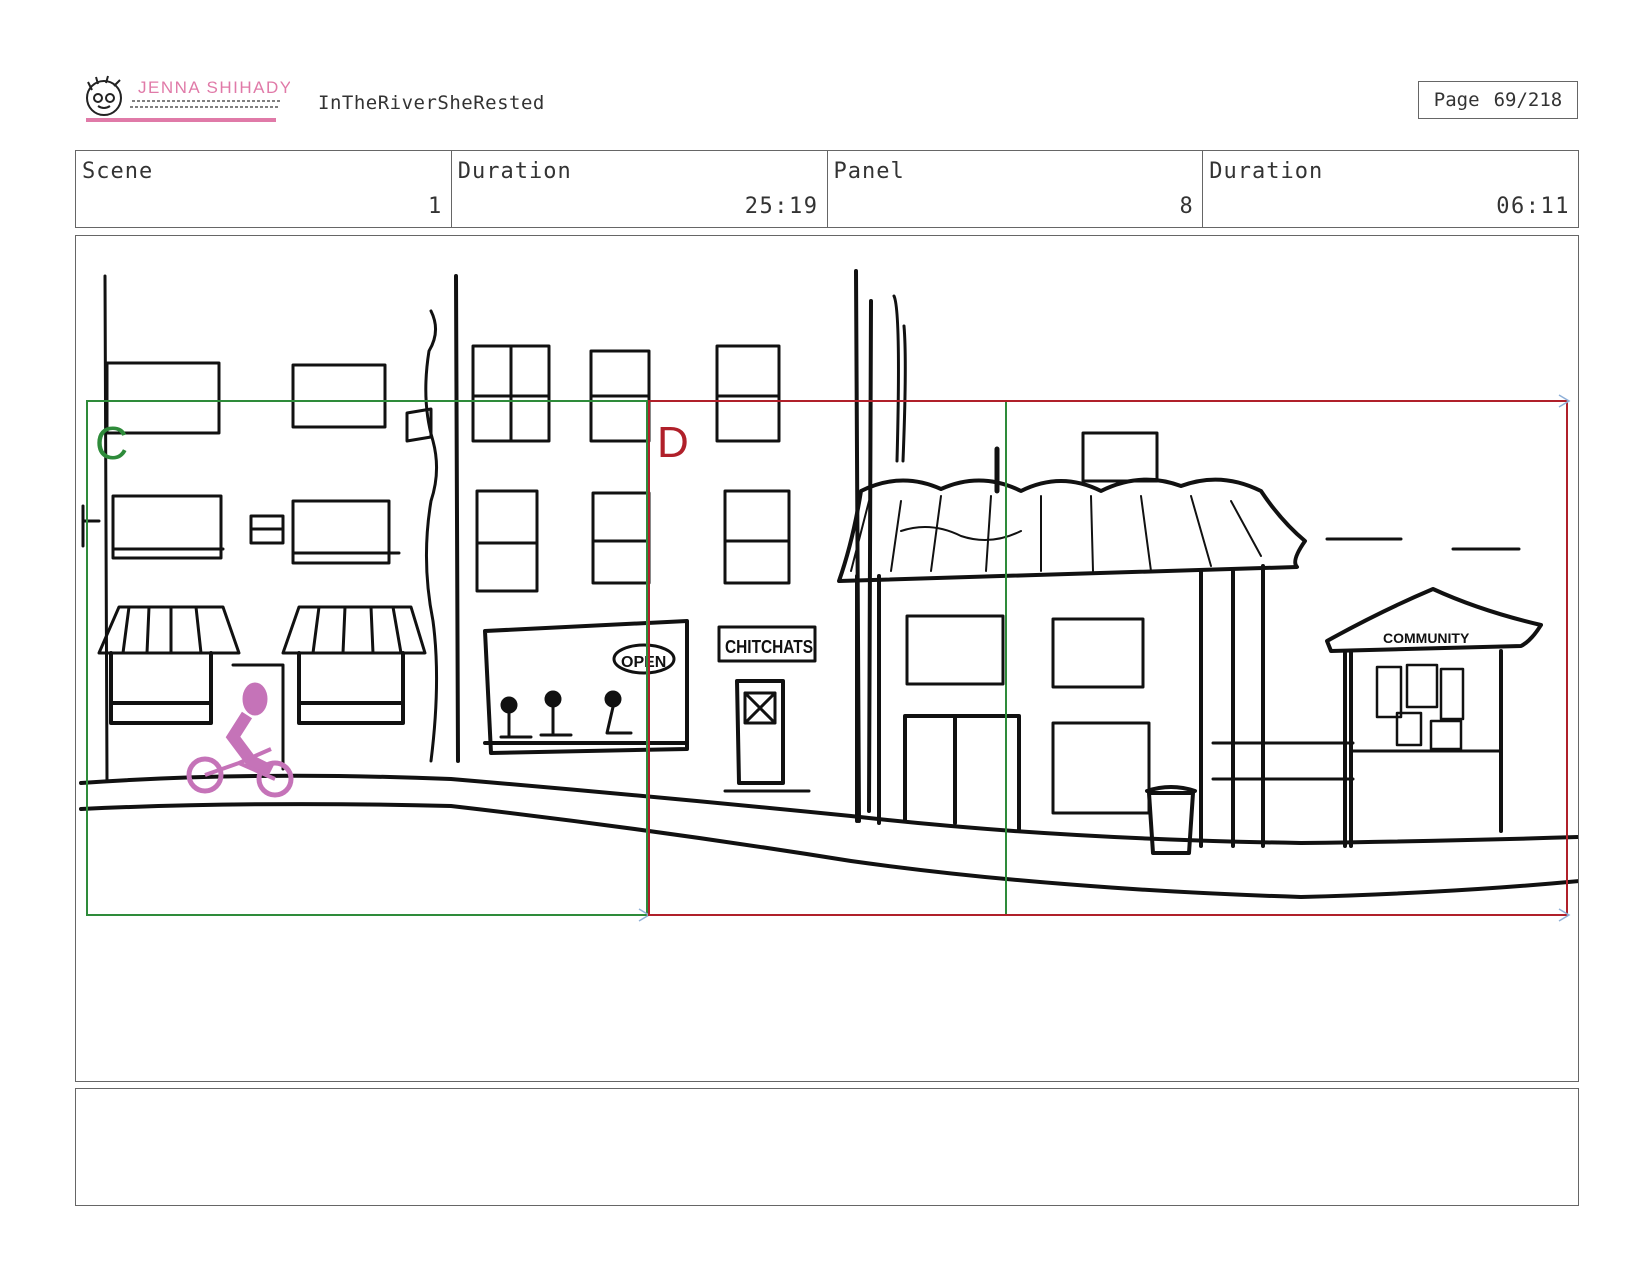 The image size is (1650, 1275). What do you see at coordinates (186, 100) in the screenshot?
I see `artist-logo: JENNA SHIHADY` at bounding box center [186, 100].